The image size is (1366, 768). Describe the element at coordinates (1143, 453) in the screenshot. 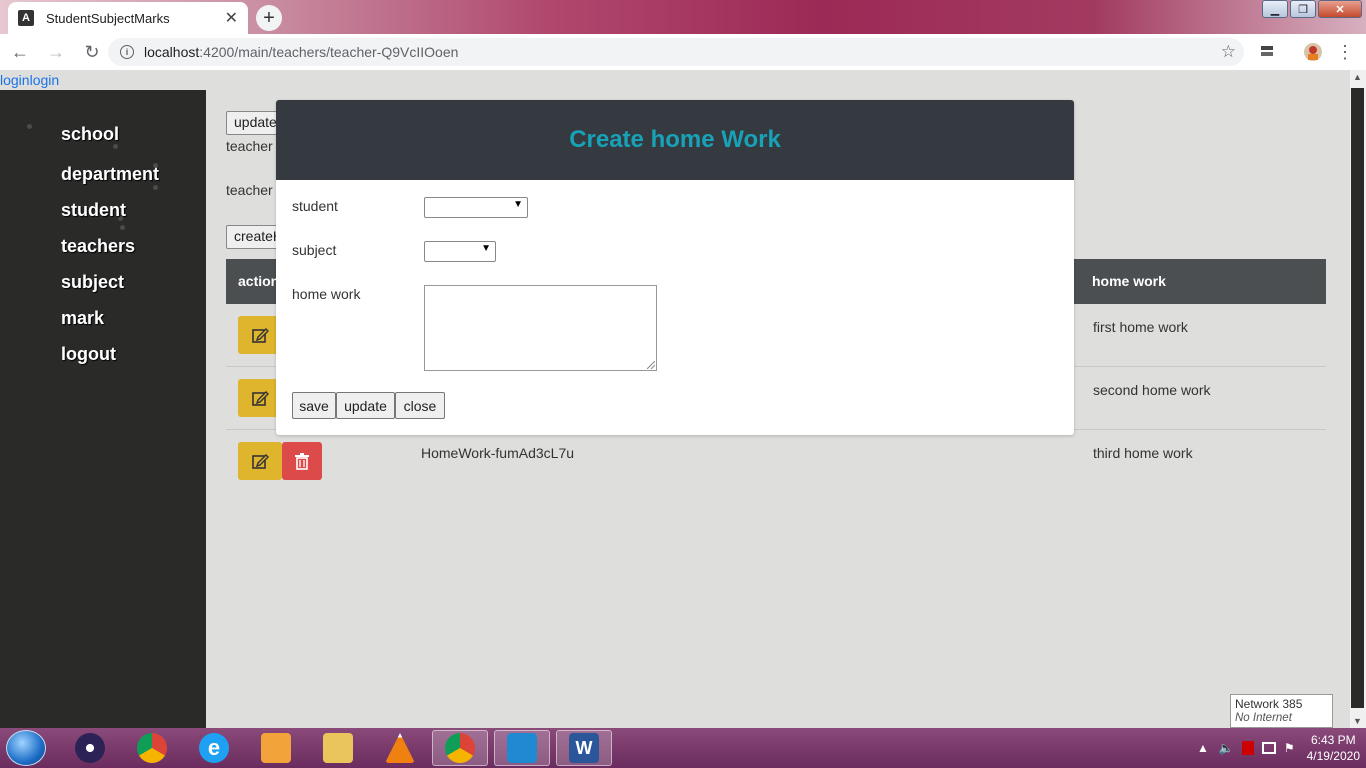

I see `homework-text: third home work` at that location.